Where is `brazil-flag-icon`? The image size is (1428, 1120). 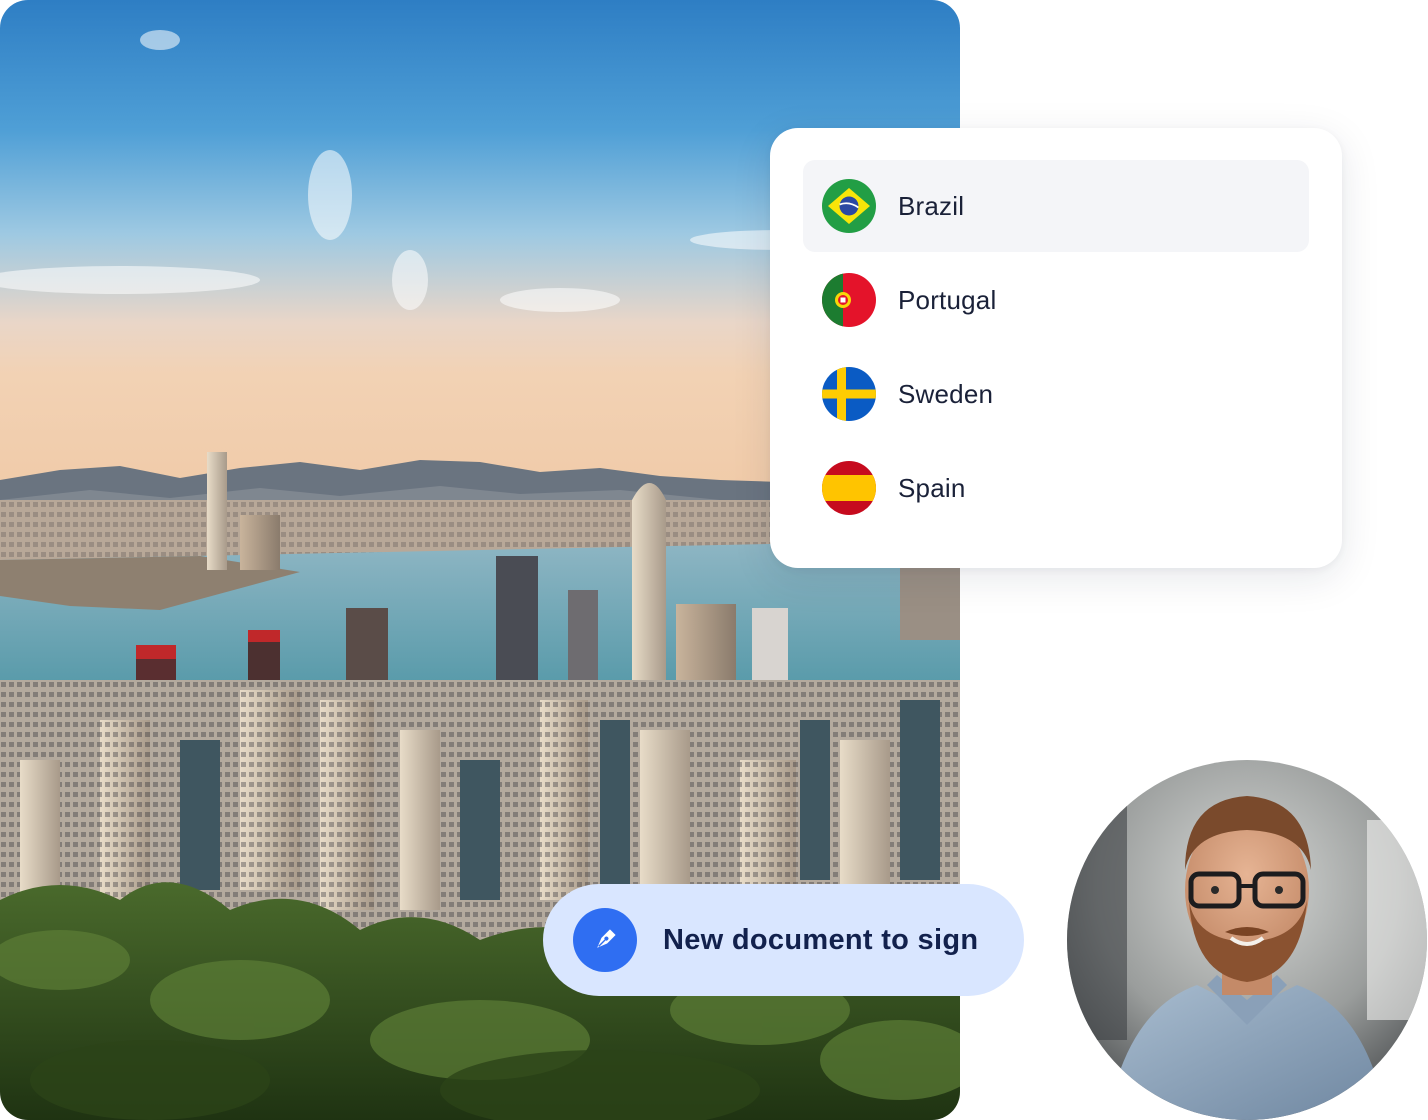 brazil-flag-icon is located at coordinates (849, 206).